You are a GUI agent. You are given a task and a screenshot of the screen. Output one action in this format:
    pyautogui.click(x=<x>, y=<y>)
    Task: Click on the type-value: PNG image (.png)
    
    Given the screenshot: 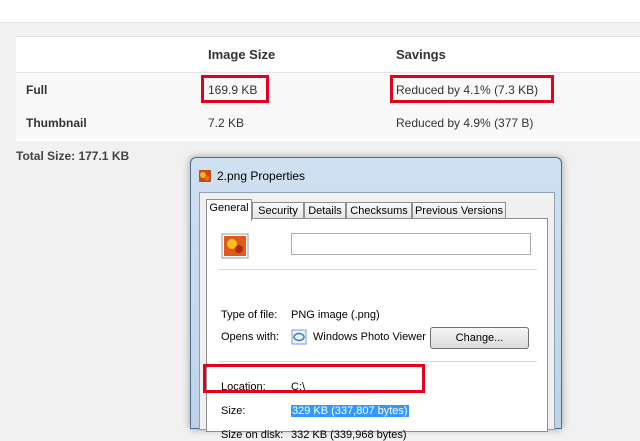 What is the action you would take?
    pyautogui.click(x=335, y=315)
    